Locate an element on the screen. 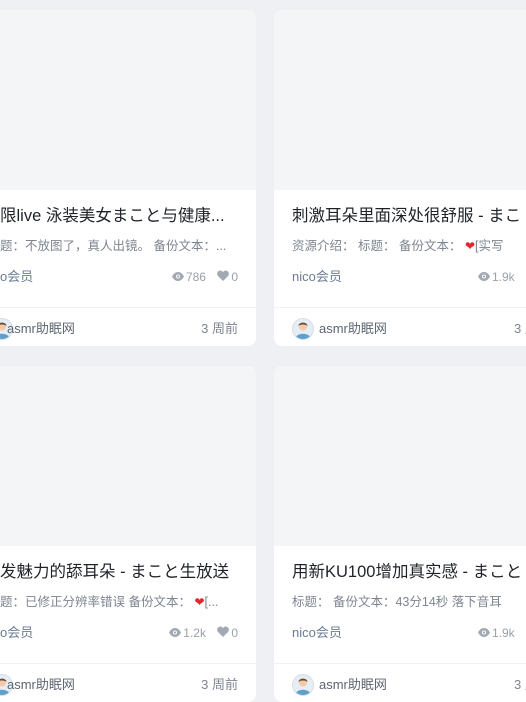 The image size is (526, 702). post-excerpt: 资源介绍： 标题： 备份文本： ❤[实写 is located at coordinates (398, 246).